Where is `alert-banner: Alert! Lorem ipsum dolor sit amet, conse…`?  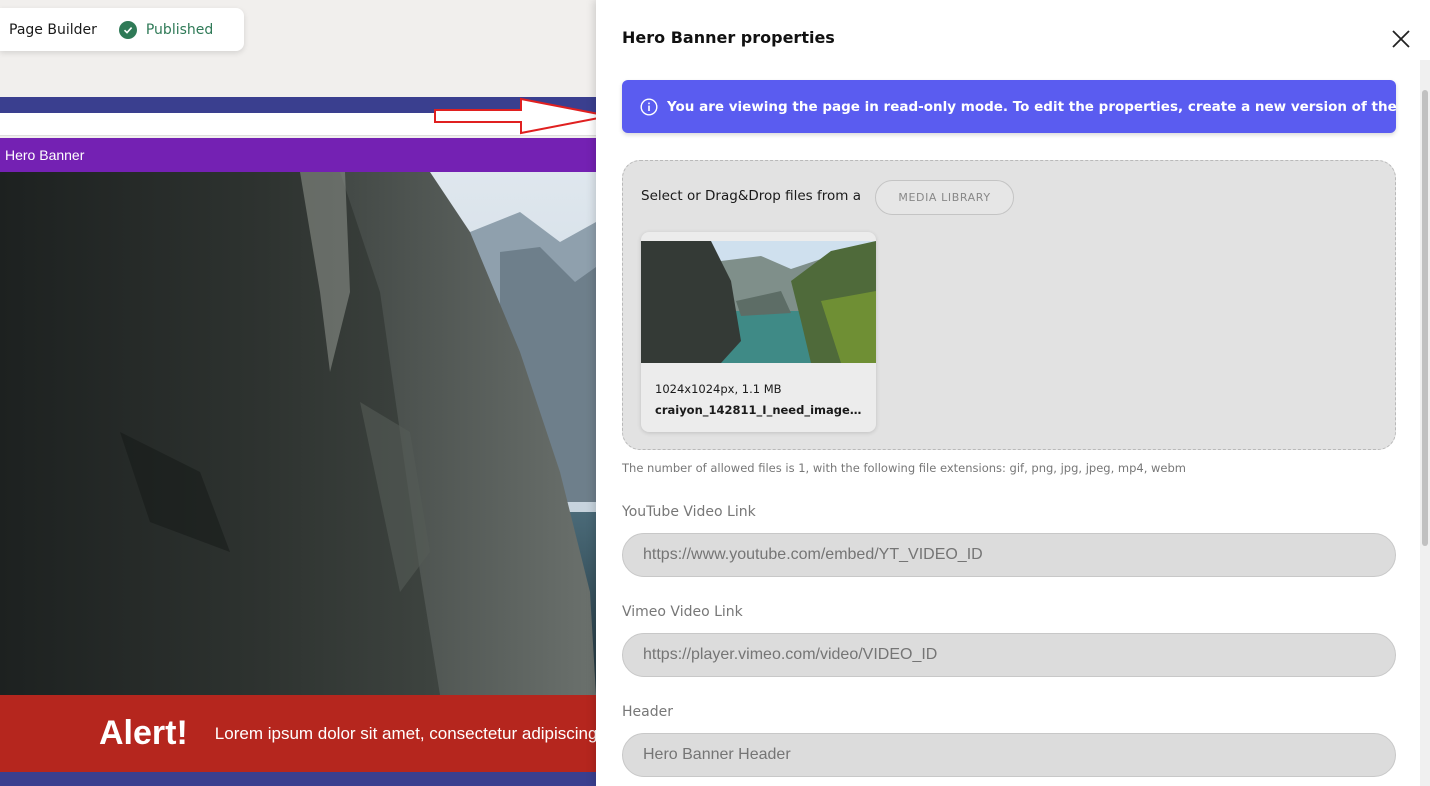
alert-banner: Alert! Lorem ipsum dolor sit amet, conse… is located at coordinates (298, 733).